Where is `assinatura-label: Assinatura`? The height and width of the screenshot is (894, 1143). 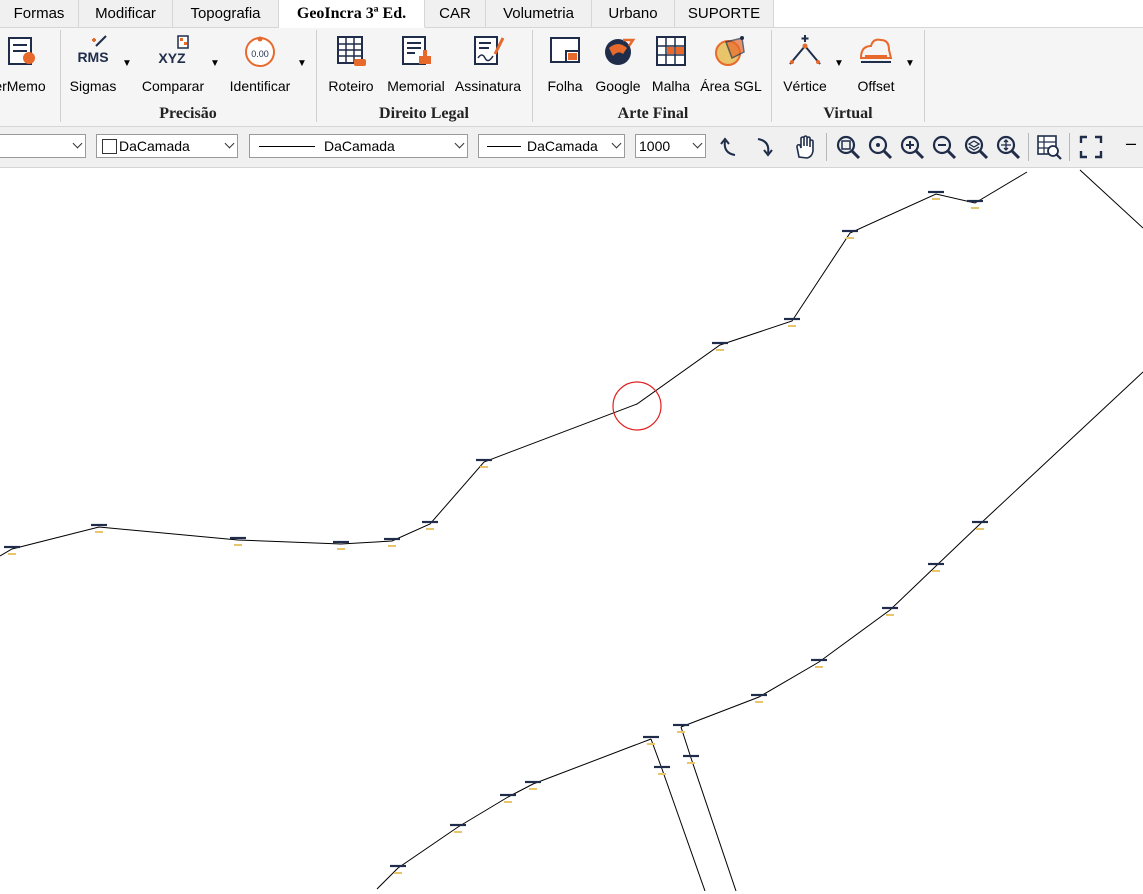 assinatura-label: Assinatura is located at coordinates (488, 86).